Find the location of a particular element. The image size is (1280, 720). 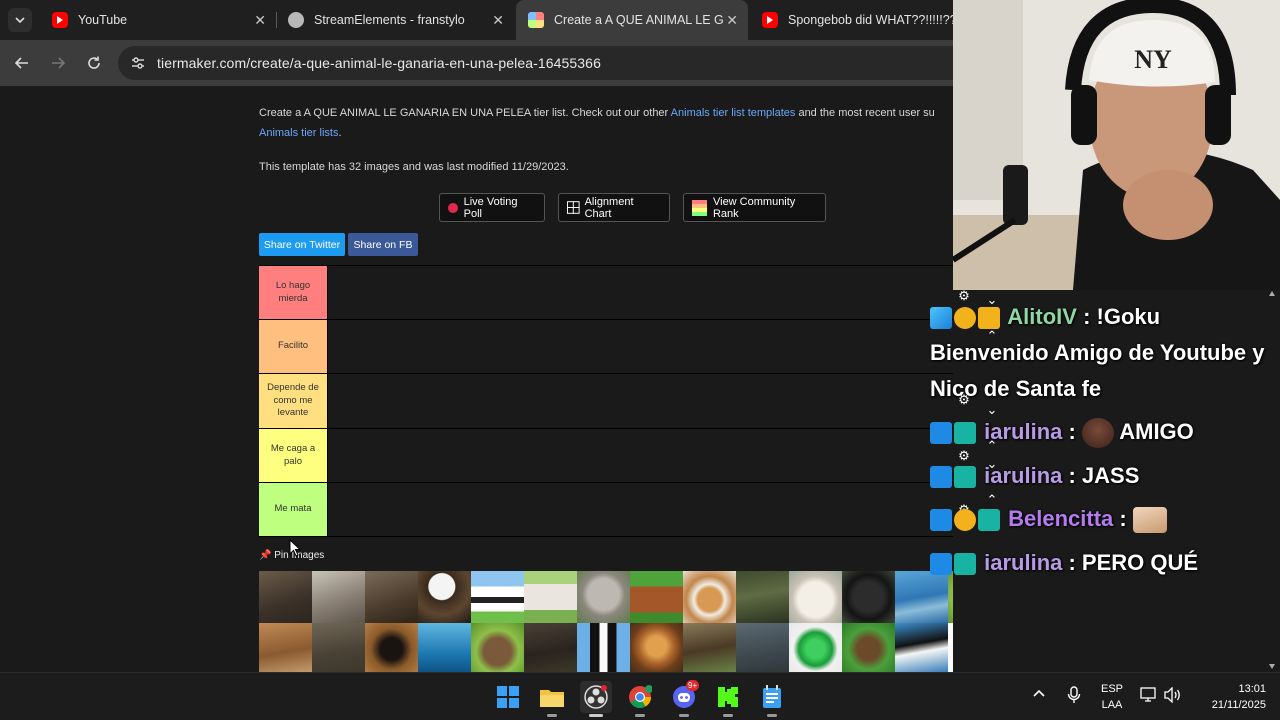

folder-icon is located at coordinates (552, 698).